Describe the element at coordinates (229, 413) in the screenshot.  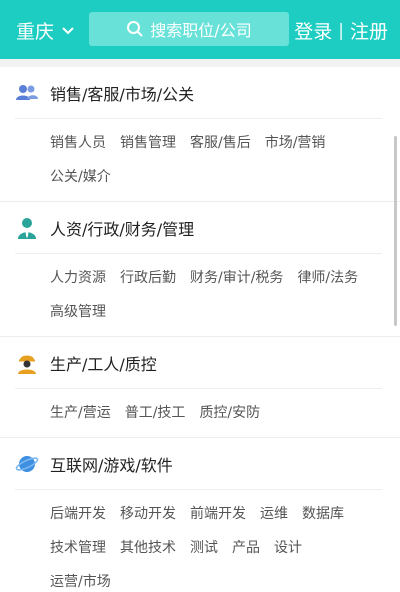
I see `job-link: 质控/安防` at that location.